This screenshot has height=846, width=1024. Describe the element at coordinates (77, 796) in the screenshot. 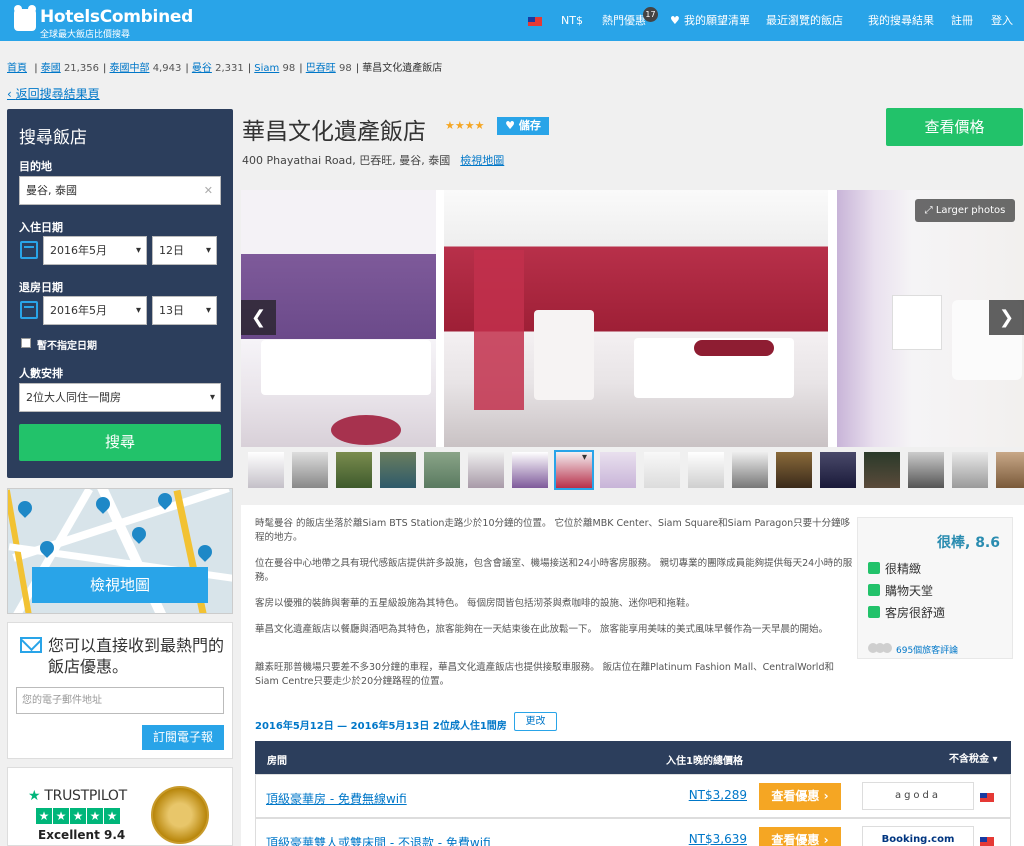

I see `trustpilot-logo: ★ TRUSTPILOT` at that location.